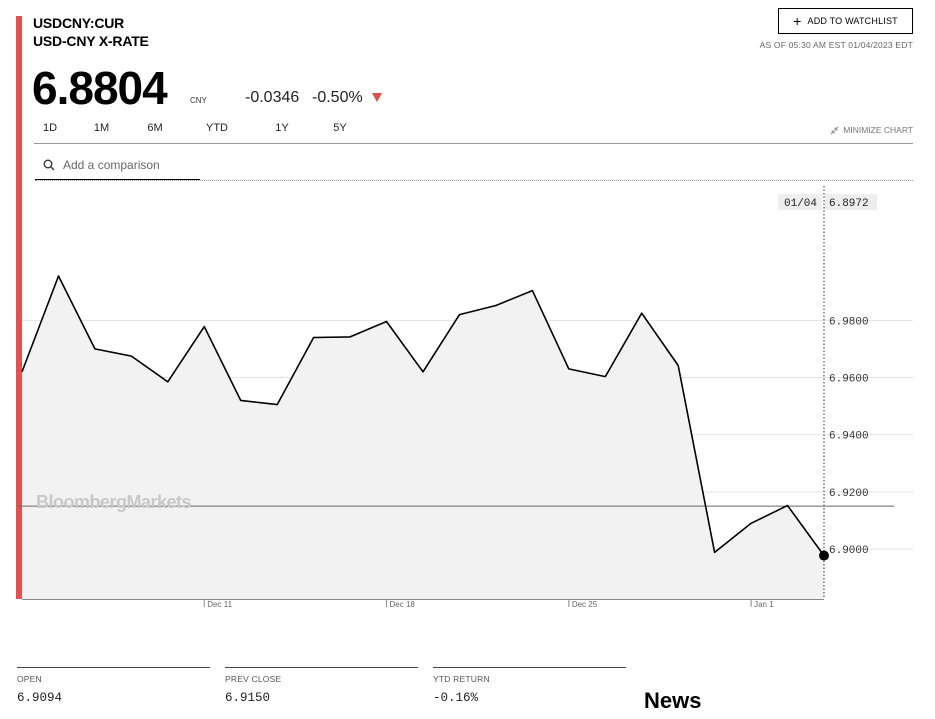 This screenshot has height=719, width=935. Describe the element at coordinates (219, 604) in the screenshot. I see `x-tick-label: Dec 11` at that location.